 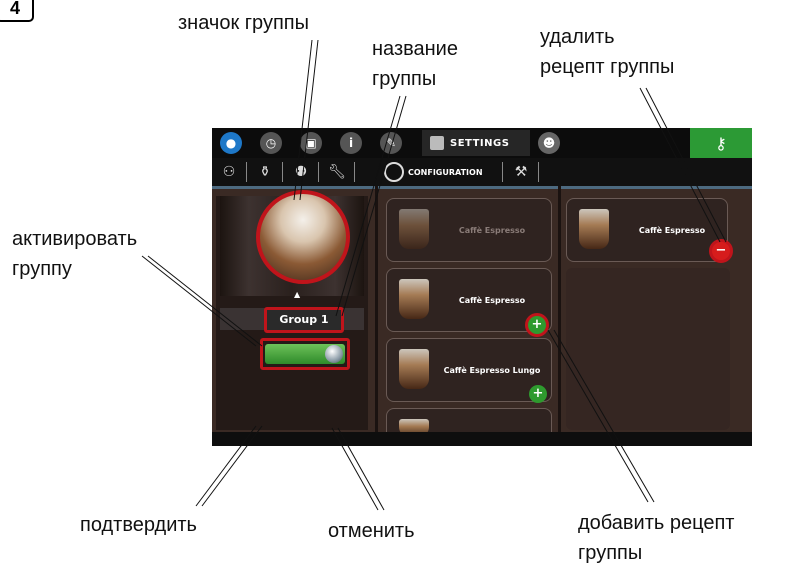 I want to click on leader-confirm, so click(x=226, y=466).